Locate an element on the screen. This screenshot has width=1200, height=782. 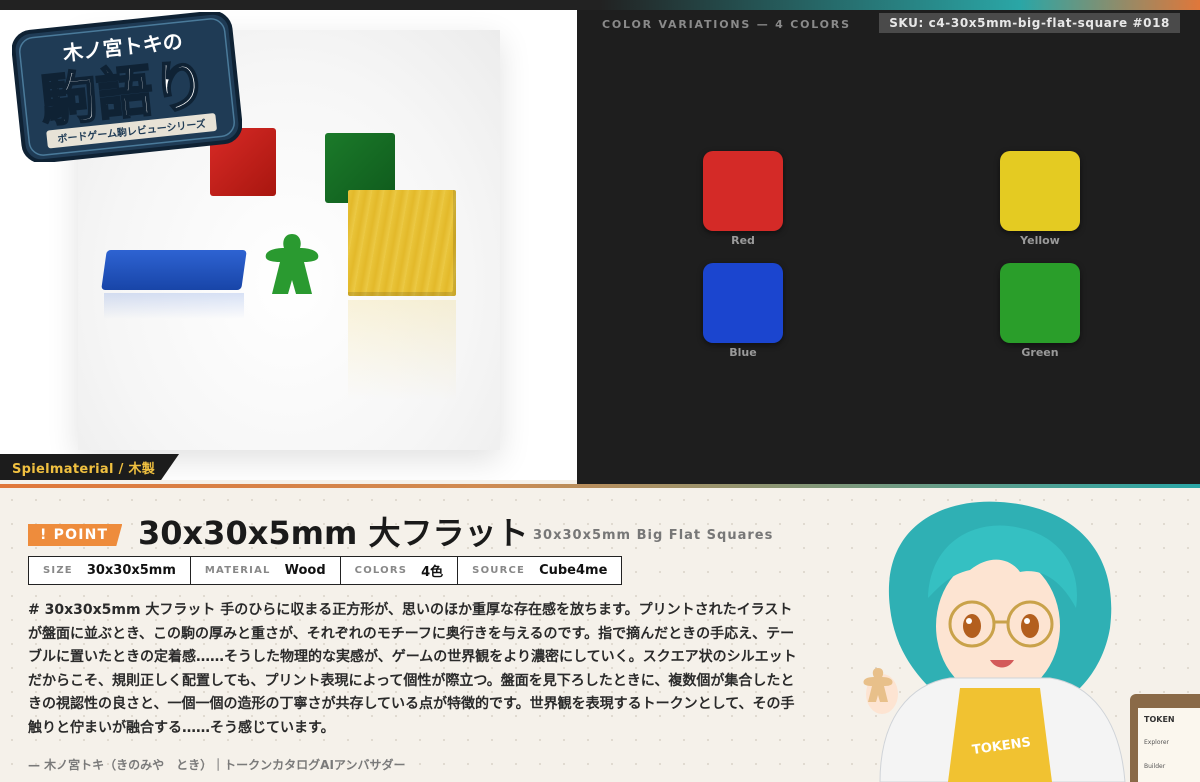
clipboard-title: TOKEN is located at coordinates (1159, 719).